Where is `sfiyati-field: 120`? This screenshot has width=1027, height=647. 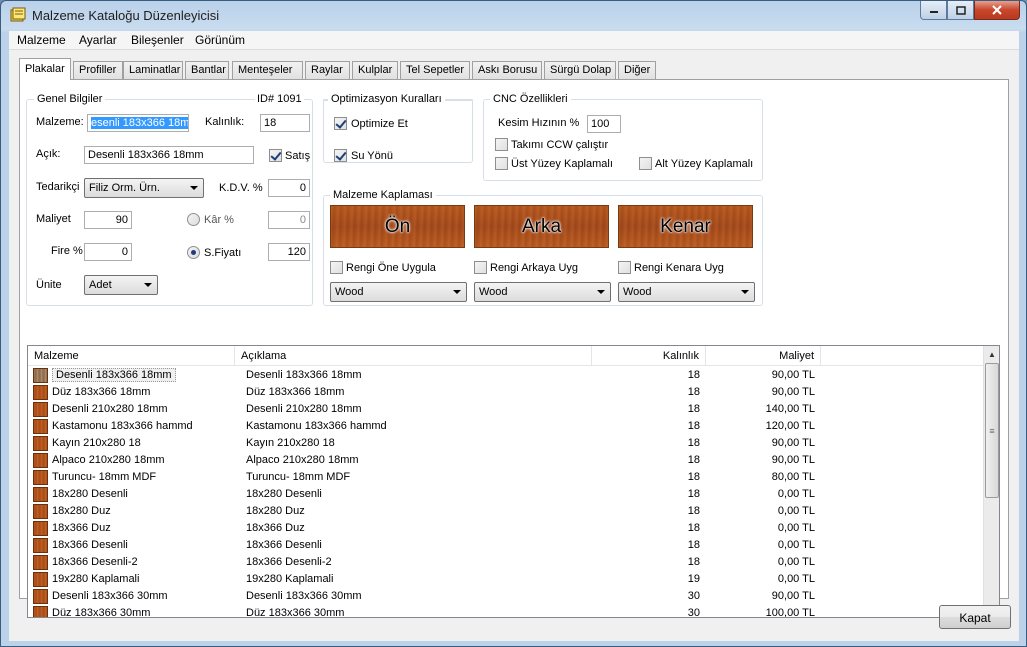
sfiyati-field: 120 is located at coordinates (289, 252).